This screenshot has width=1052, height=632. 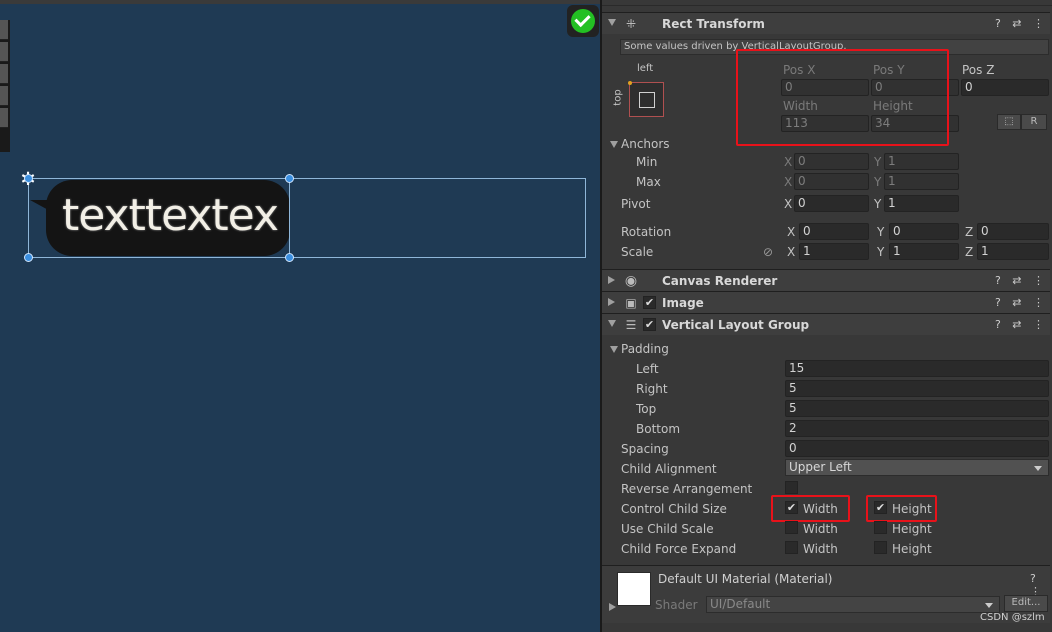 What do you see at coordinates (679, 549) in the screenshot?
I see `child-force-expand-label: Child Force Expand` at bounding box center [679, 549].